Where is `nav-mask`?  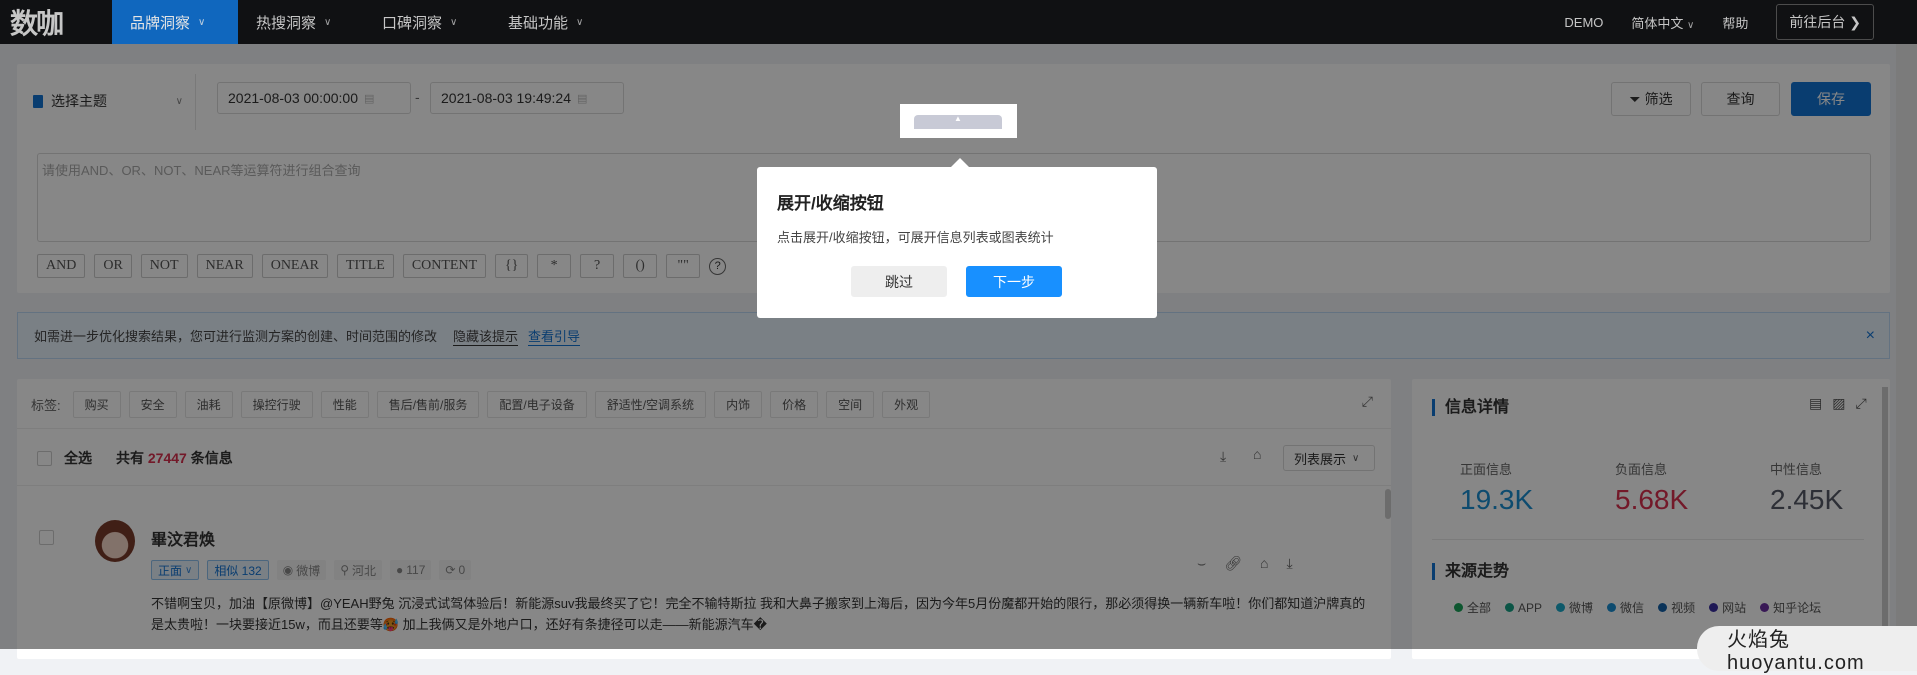
nav-mask is located at coordinates (958, 22).